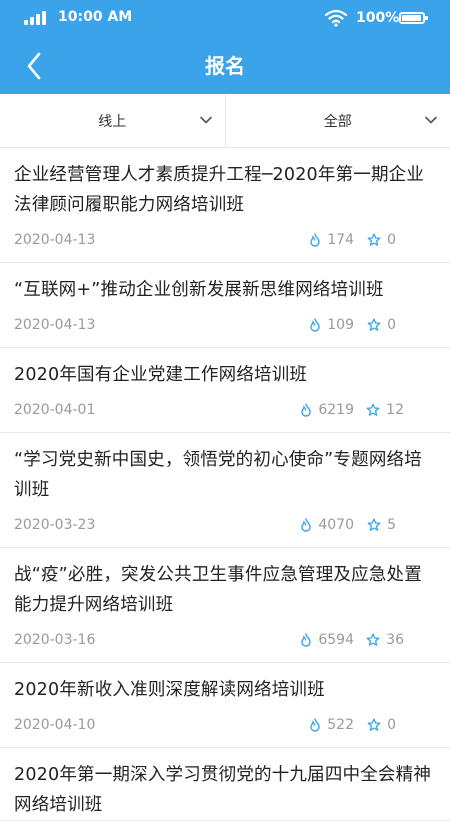 This screenshot has width=450, height=821. I want to click on view-count: 6219, so click(327, 410).